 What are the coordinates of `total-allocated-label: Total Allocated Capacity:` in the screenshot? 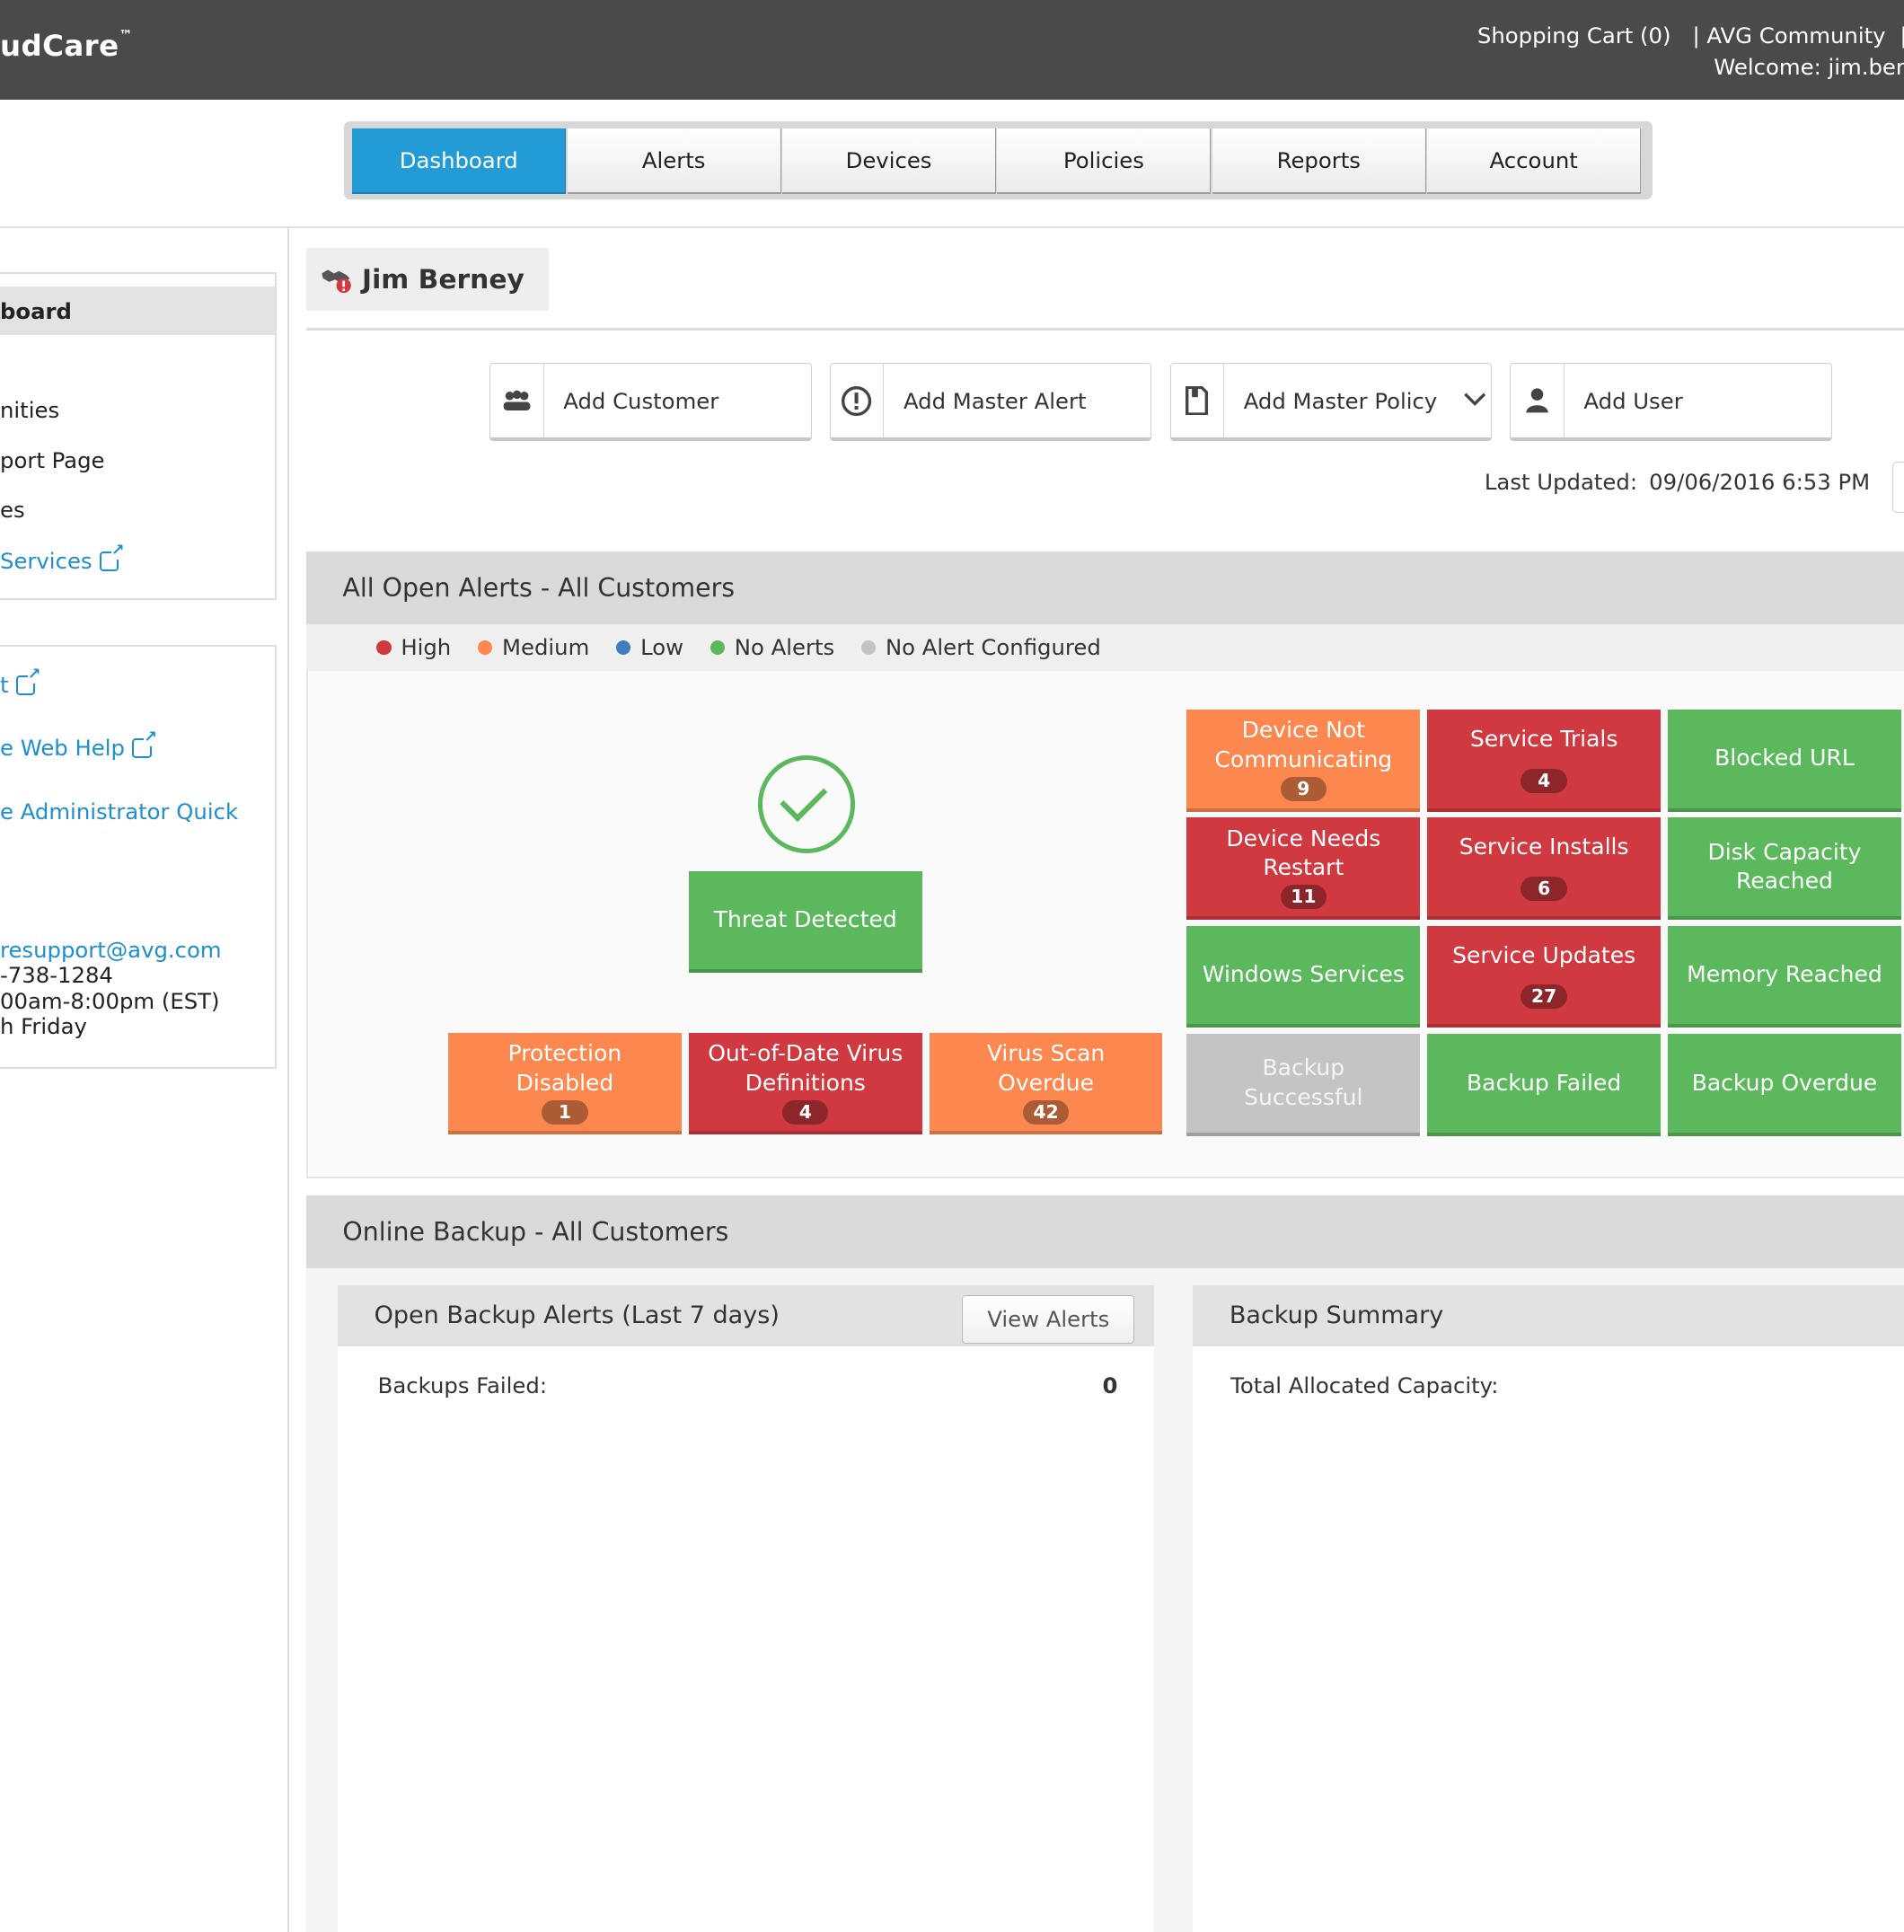 It's located at (1364, 1385).